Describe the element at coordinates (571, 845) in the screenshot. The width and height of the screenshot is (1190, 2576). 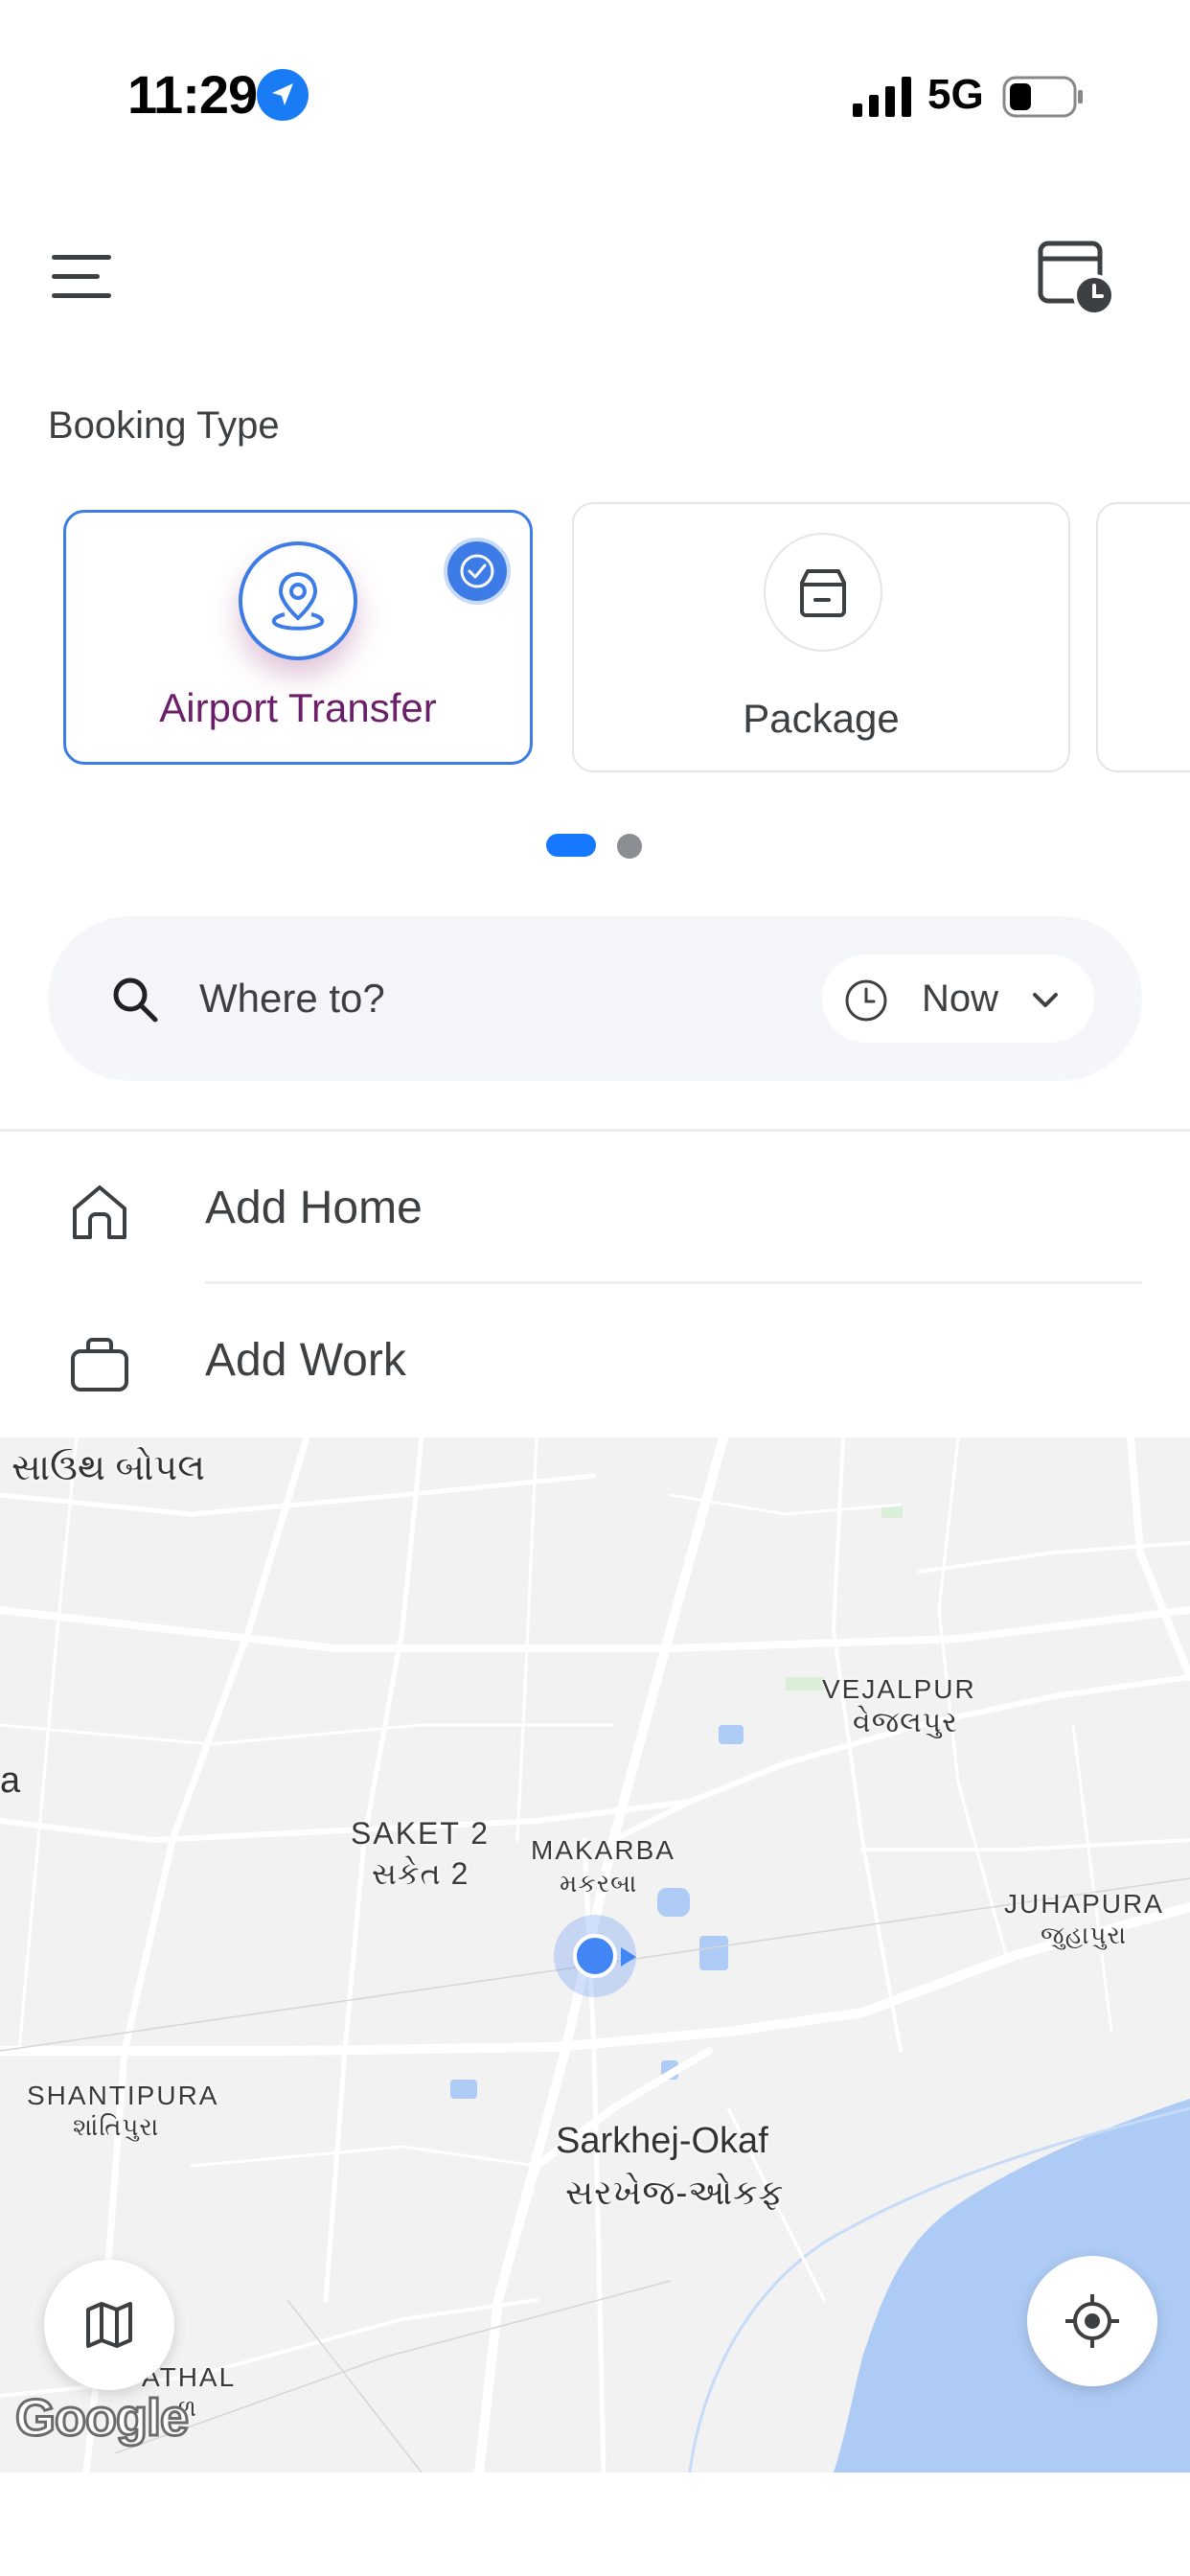
I see `pager-dot-active` at that location.